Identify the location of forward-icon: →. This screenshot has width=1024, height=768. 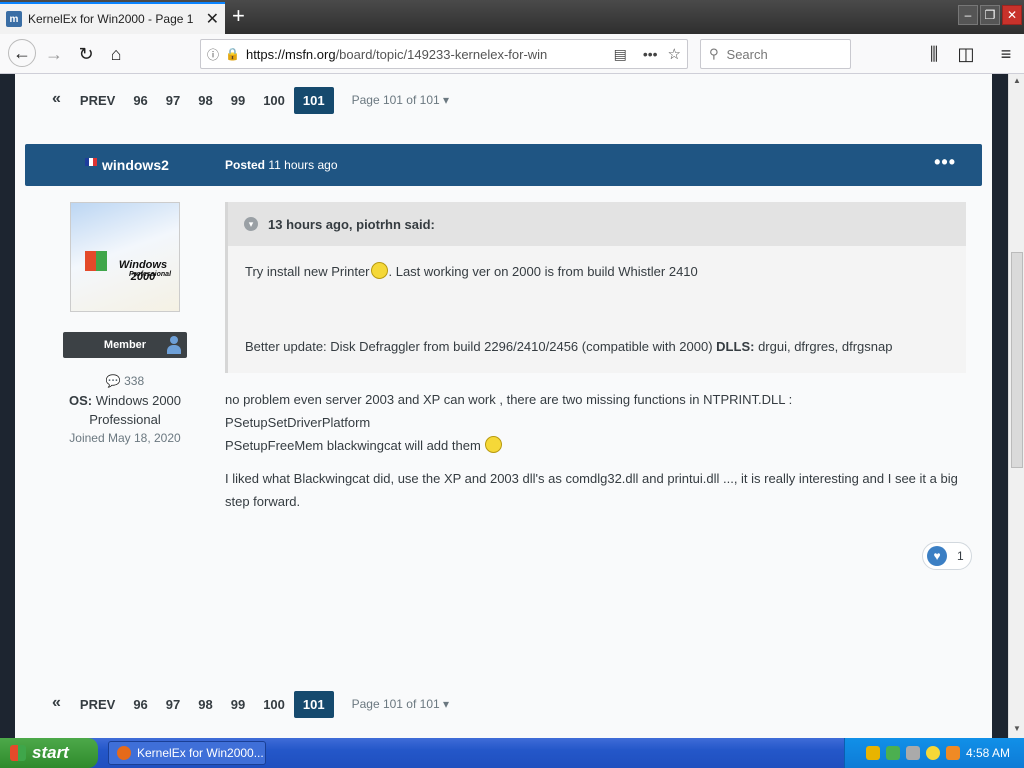
(54, 54).